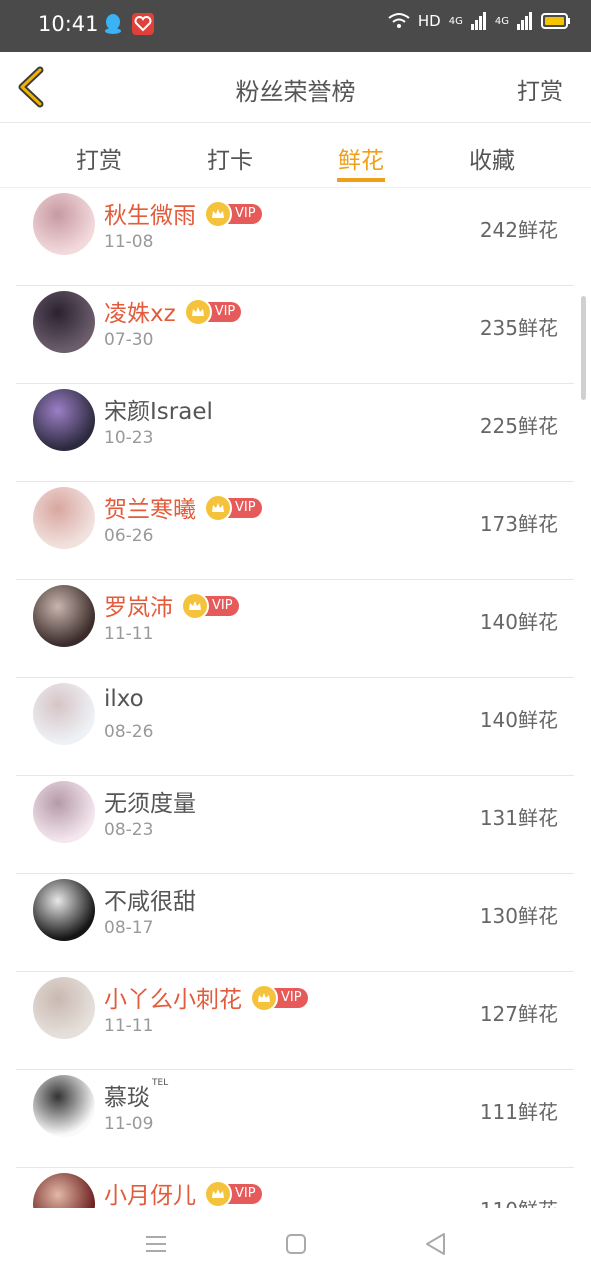  I want to click on name-superscript: TEL, so click(160, 1083).